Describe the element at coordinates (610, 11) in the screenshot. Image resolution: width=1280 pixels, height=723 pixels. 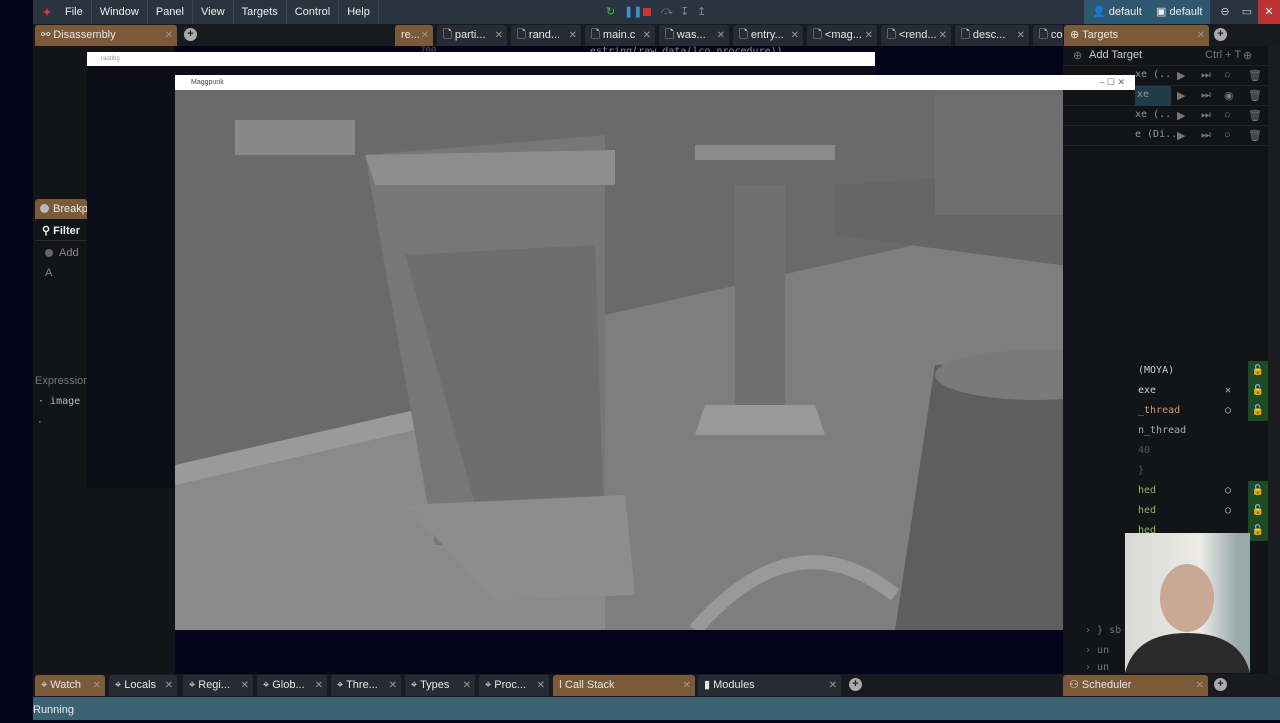
I see `restart-icon: ↻` at that location.